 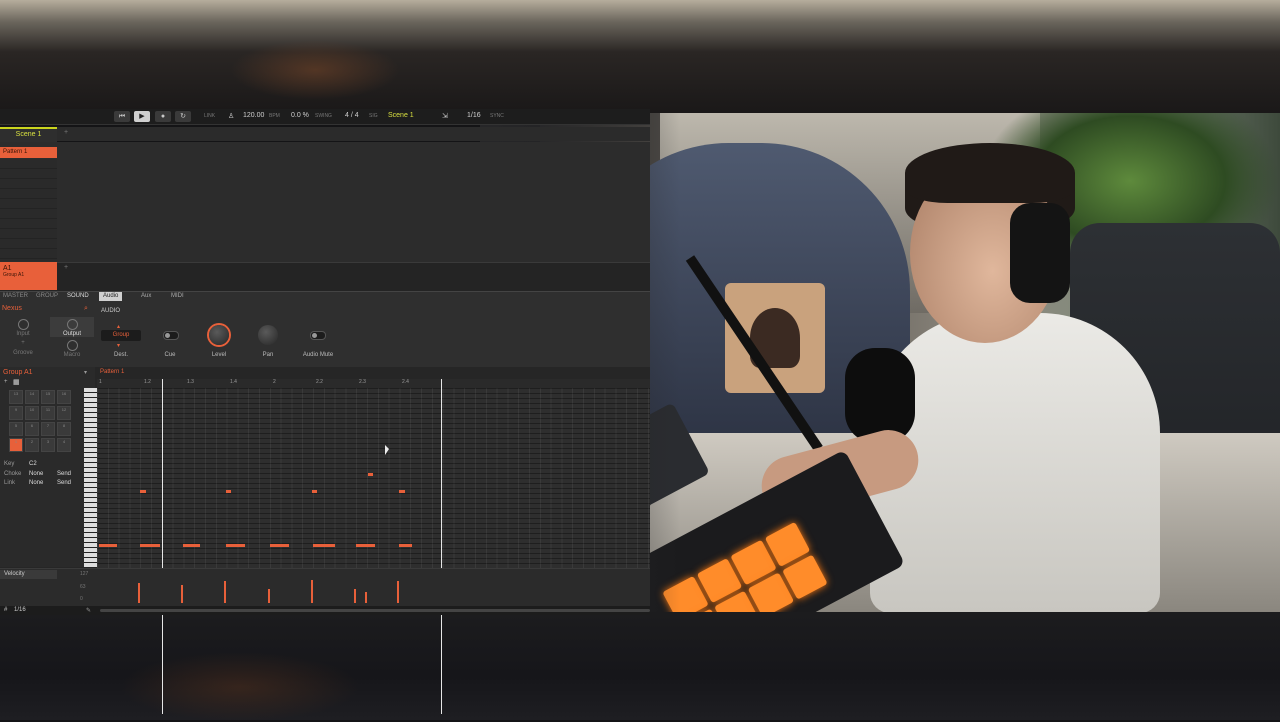 What do you see at coordinates (64, 445) in the screenshot?
I see `pad: 4` at bounding box center [64, 445].